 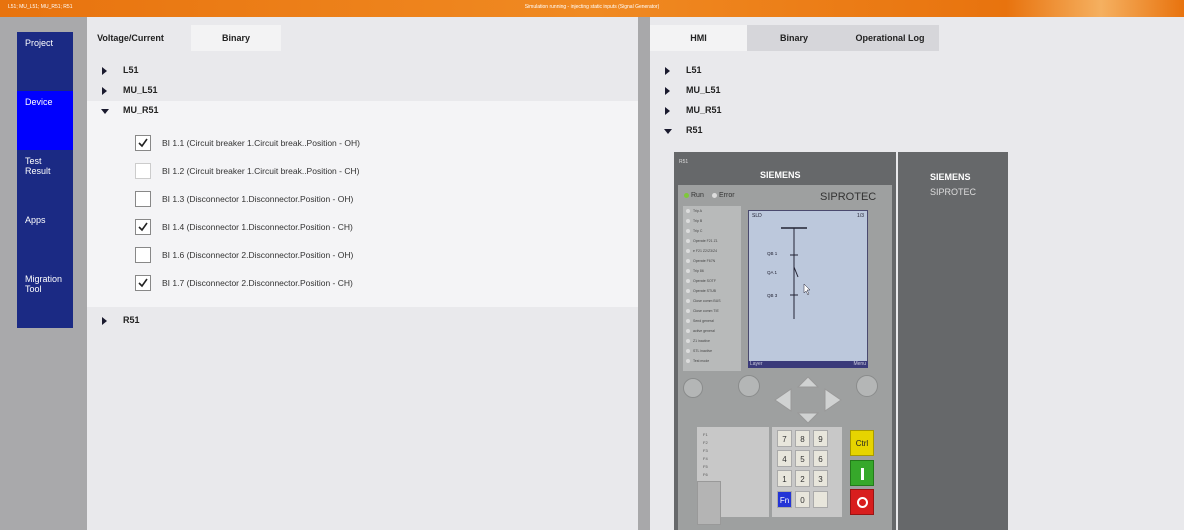 What do you see at coordinates (784, 478) in the screenshot?
I see `key-1: 1` at bounding box center [784, 478].